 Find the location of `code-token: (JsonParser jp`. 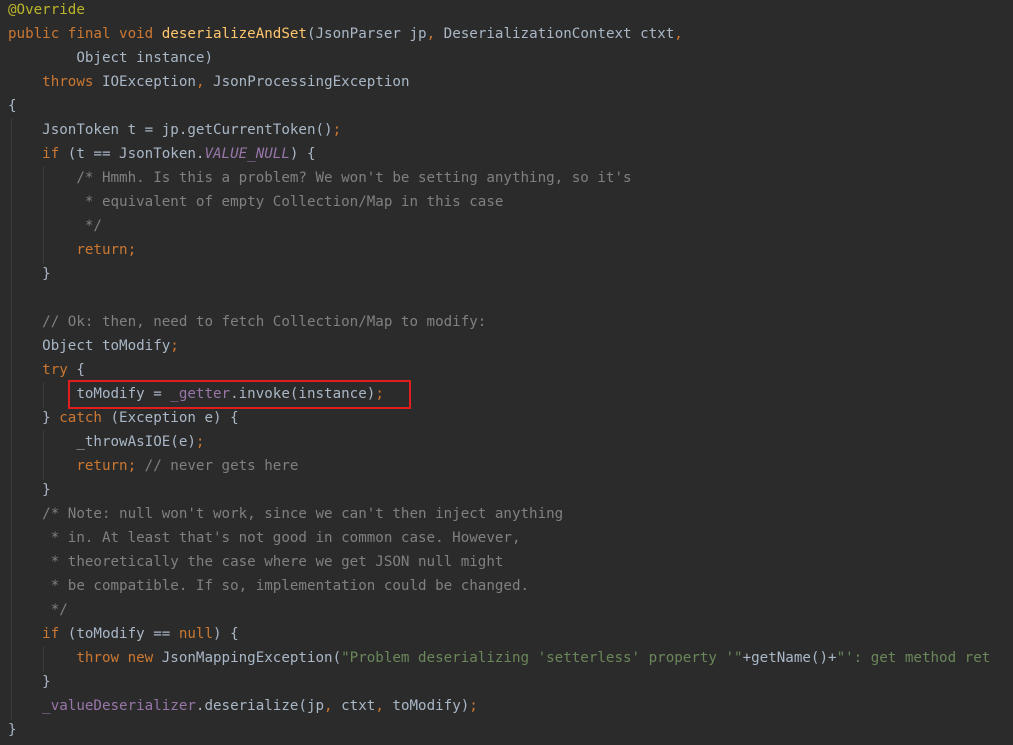

code-token: (JsonParser jp is located at coordinates (366, 34).